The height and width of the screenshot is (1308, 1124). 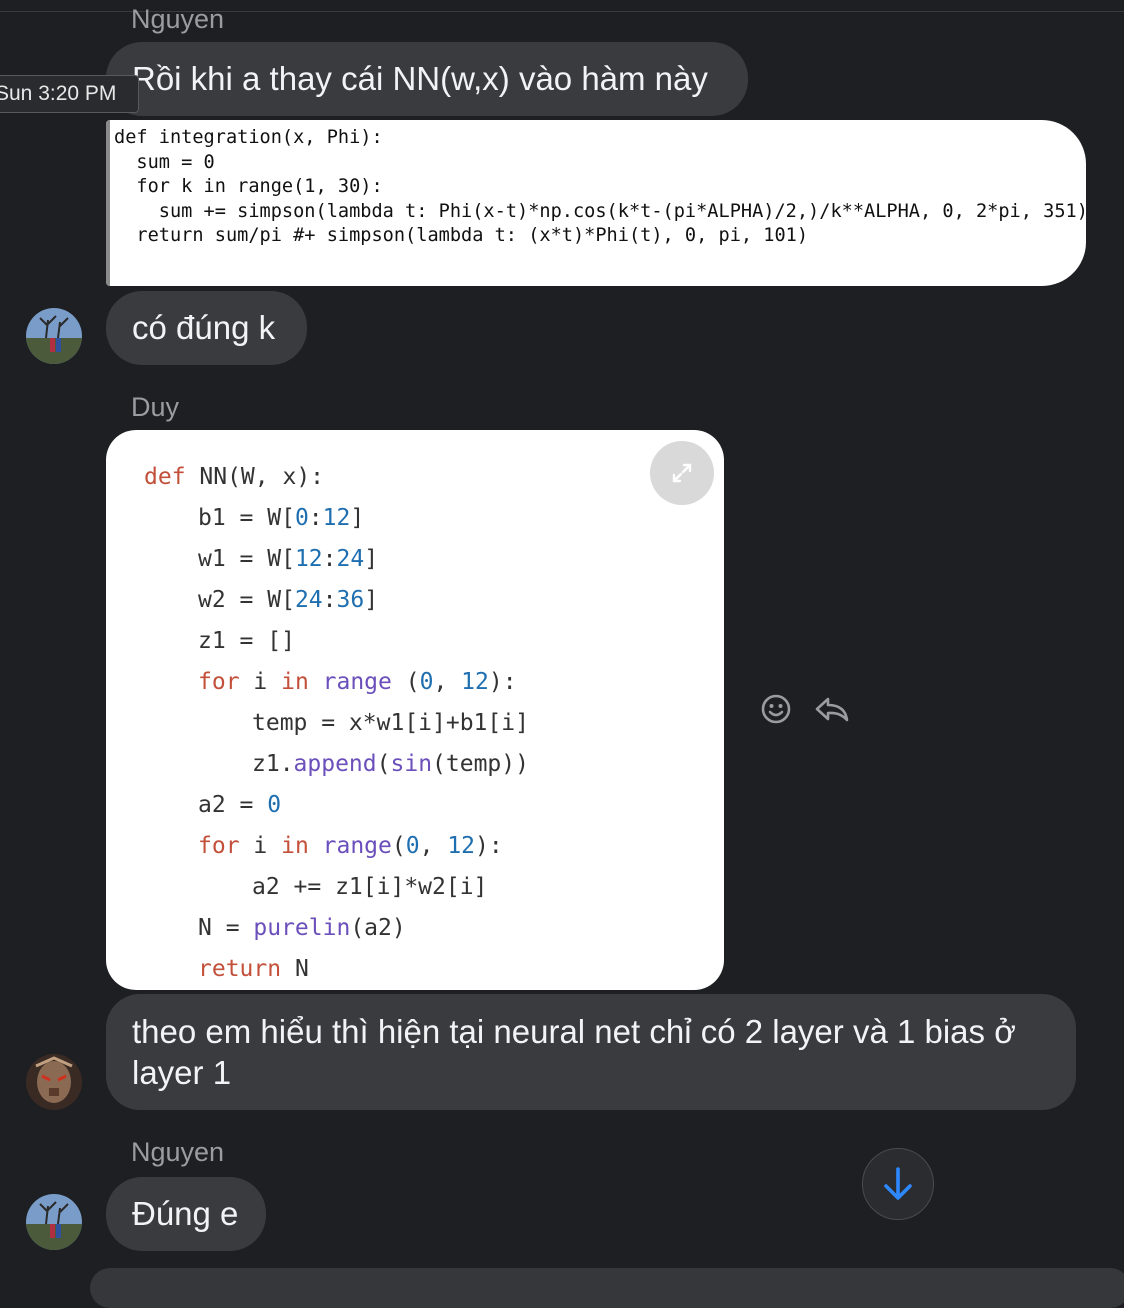 I want to click on arrow-down-icon, so click(x=898, y=1183).